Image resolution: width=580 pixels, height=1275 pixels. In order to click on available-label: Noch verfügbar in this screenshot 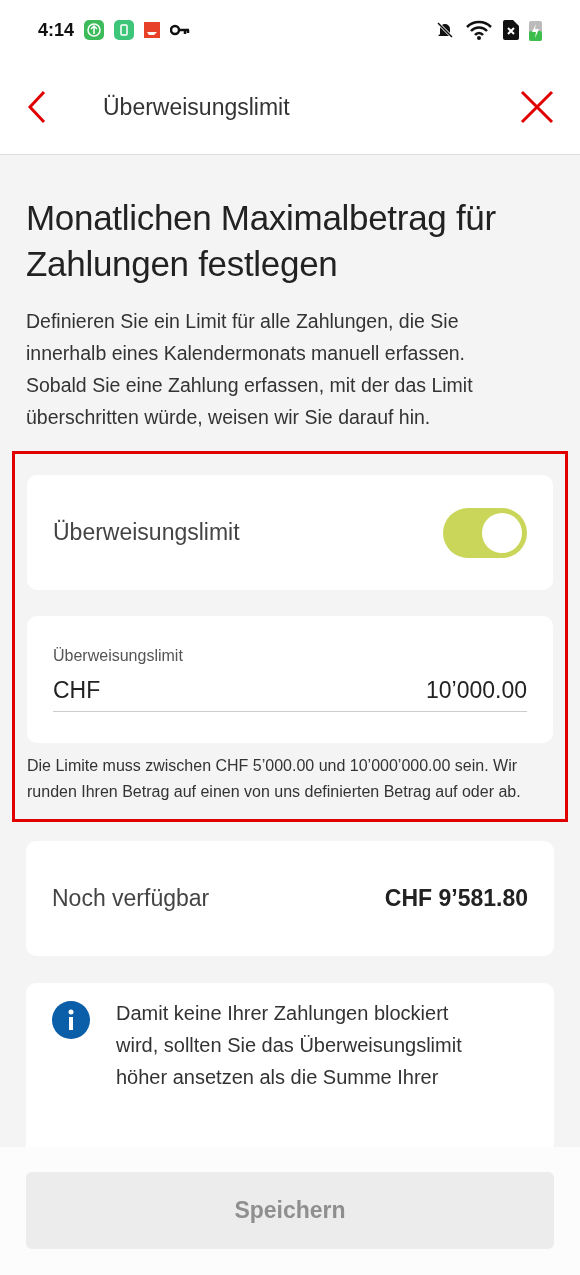, I will do `click(131, 899)`.